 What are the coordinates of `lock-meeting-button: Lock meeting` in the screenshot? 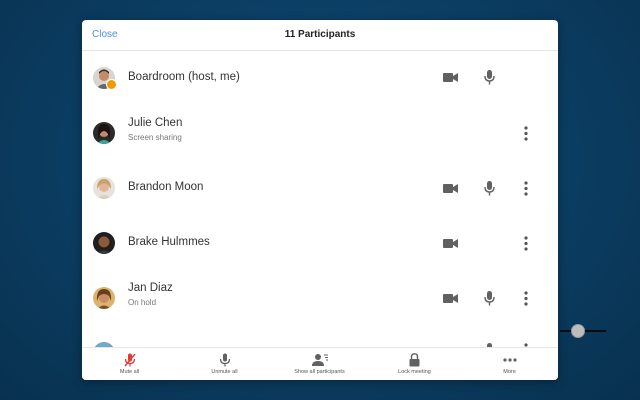 It's located at (414, 364).